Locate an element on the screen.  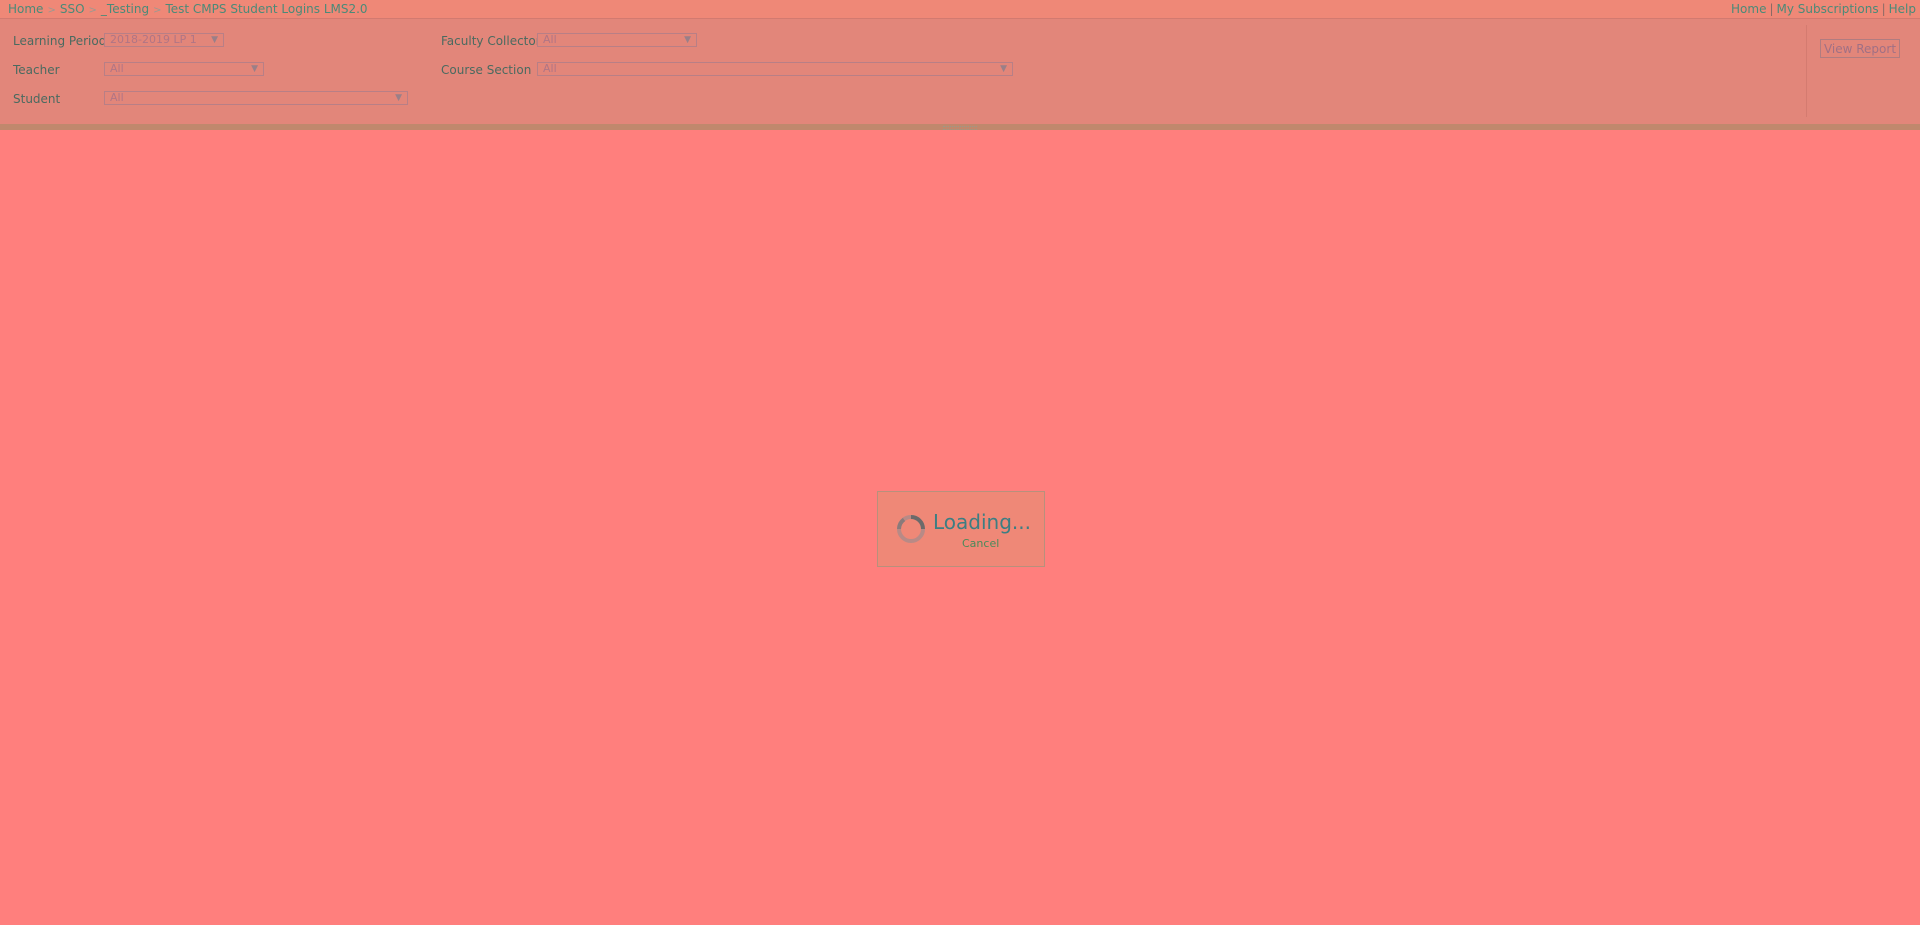
loading-dialog: Loading... Cancel is located at coordinates (961, 529).